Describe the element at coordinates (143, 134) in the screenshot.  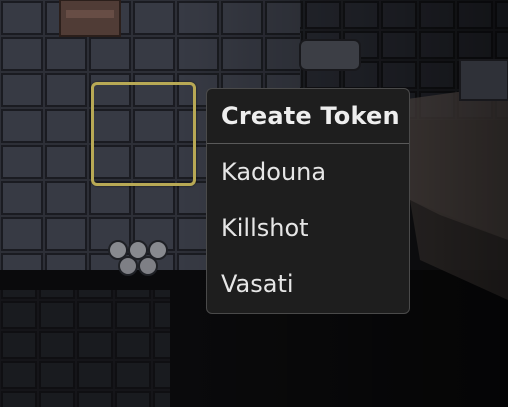
I see `selected-grid-cell` at that location.